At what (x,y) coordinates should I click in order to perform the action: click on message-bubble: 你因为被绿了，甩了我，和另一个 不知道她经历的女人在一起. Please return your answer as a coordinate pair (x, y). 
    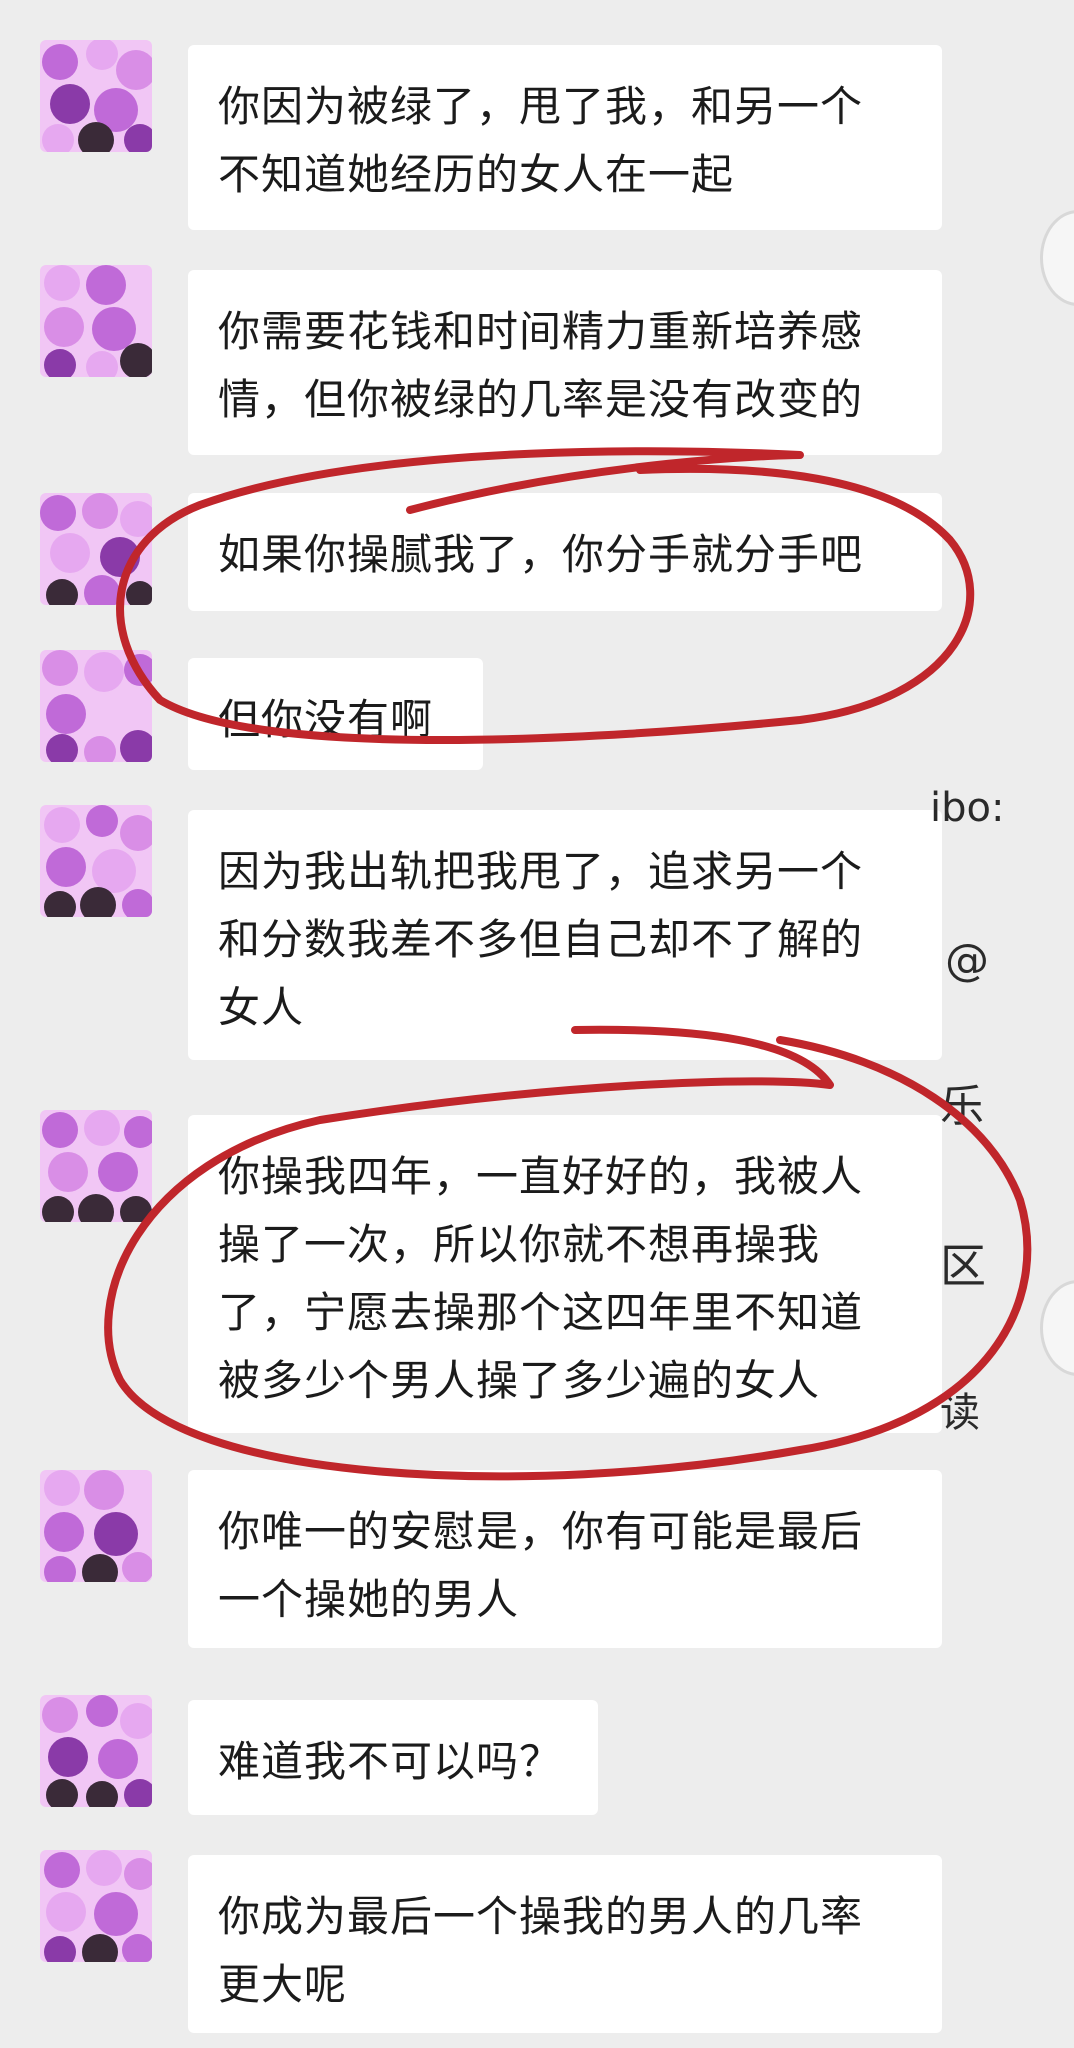
    Looking at the image, I should click on (565, 137).